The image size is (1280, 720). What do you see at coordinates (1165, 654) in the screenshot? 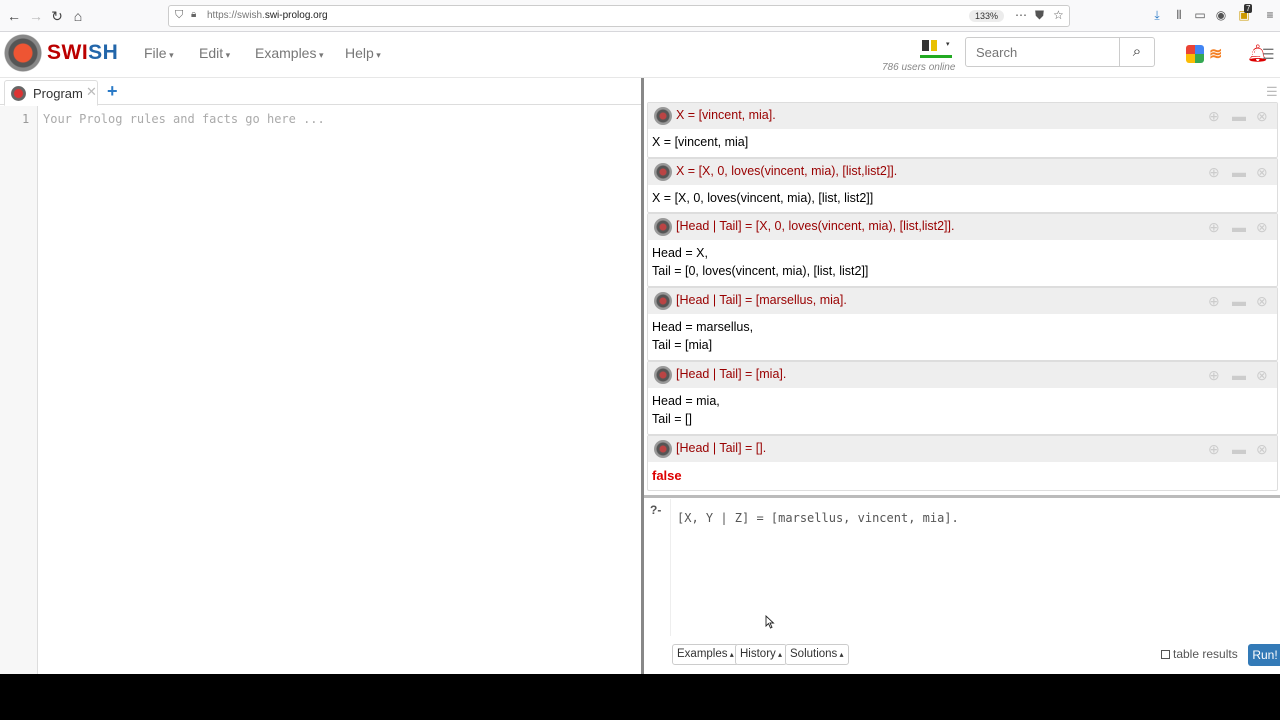
I see `table-results-checkbox` at bounding box center [1165, 654].